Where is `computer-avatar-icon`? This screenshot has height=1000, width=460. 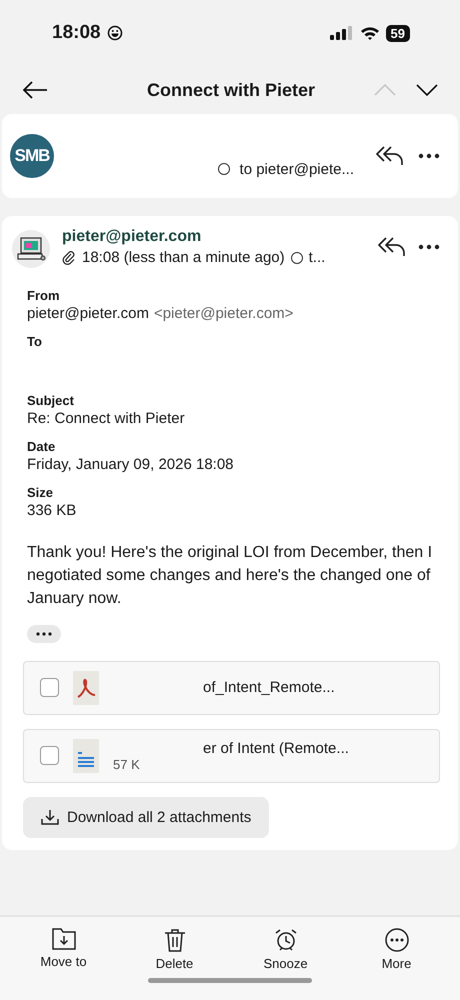
computer-avatar-icon is located at coordinates (31, 249).